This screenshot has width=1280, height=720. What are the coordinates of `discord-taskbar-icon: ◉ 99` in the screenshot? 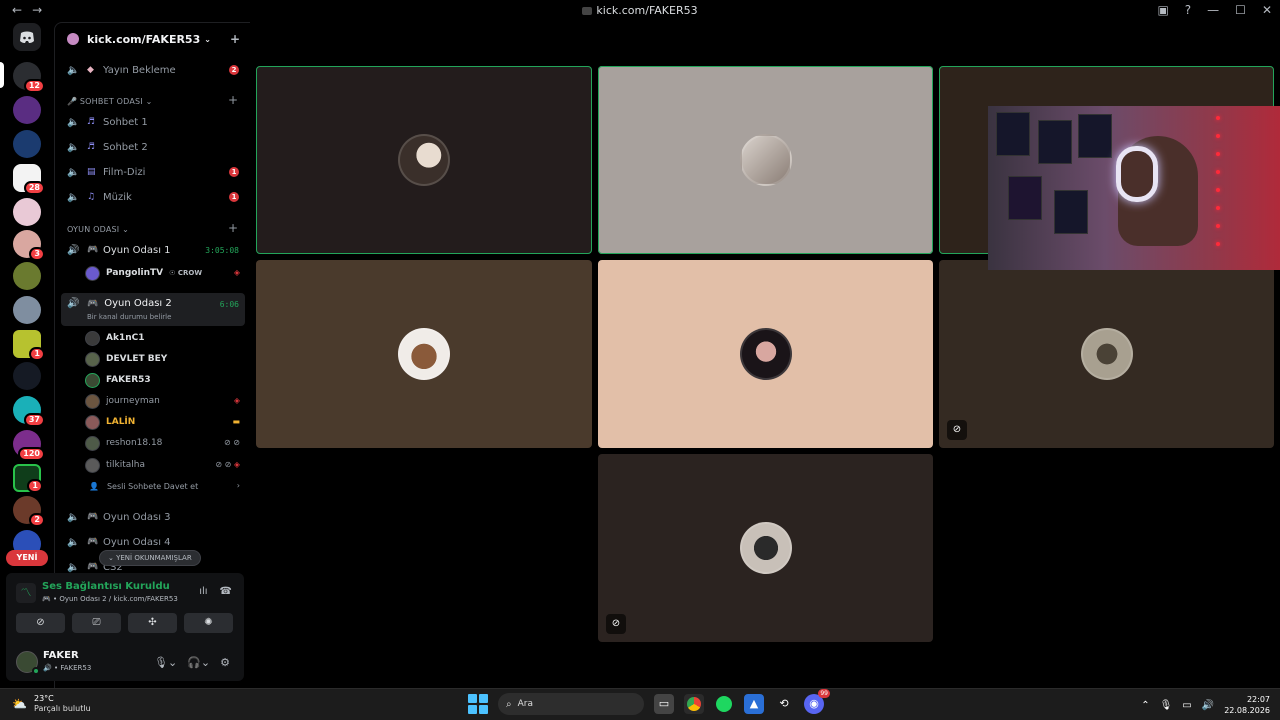 It's located at (817, 701).